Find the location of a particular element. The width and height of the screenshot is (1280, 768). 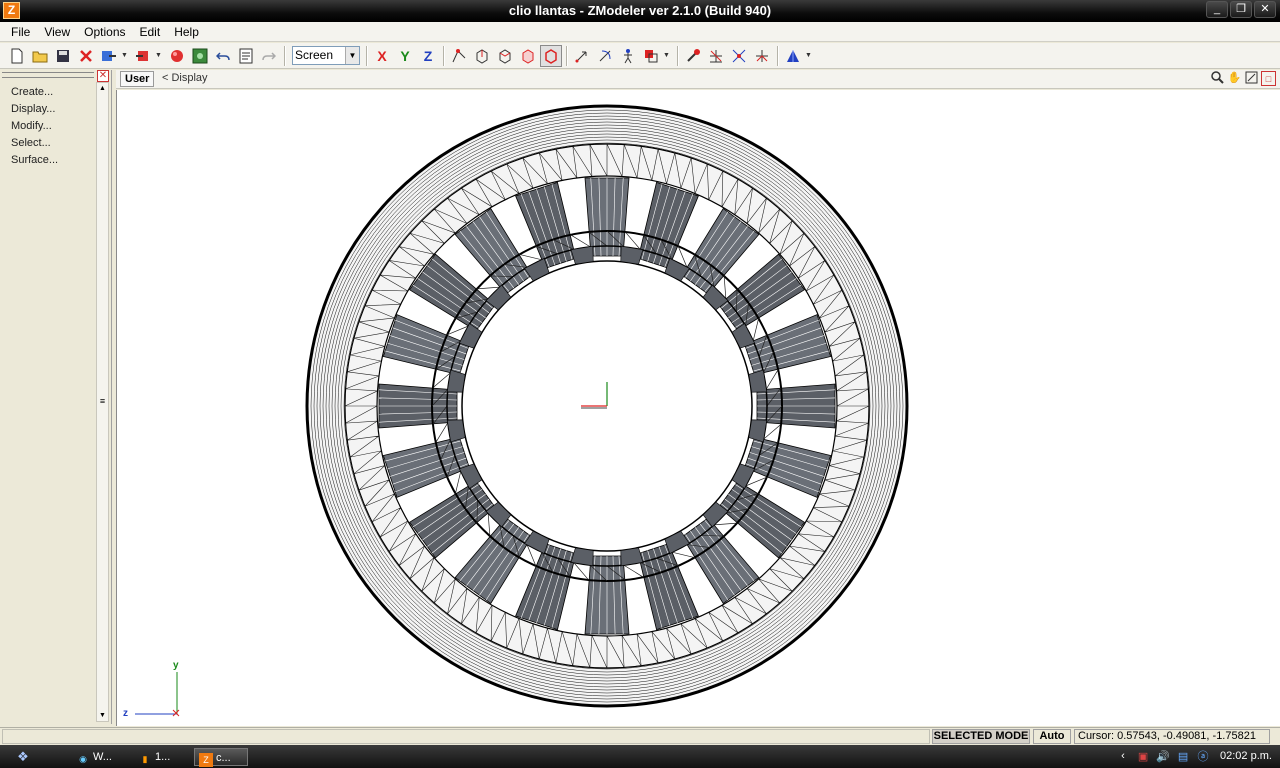

main-toolbar: ▼ ▼ Screen ▼ X Y Z ▼ ▼ is located at coordinates (640, 56).